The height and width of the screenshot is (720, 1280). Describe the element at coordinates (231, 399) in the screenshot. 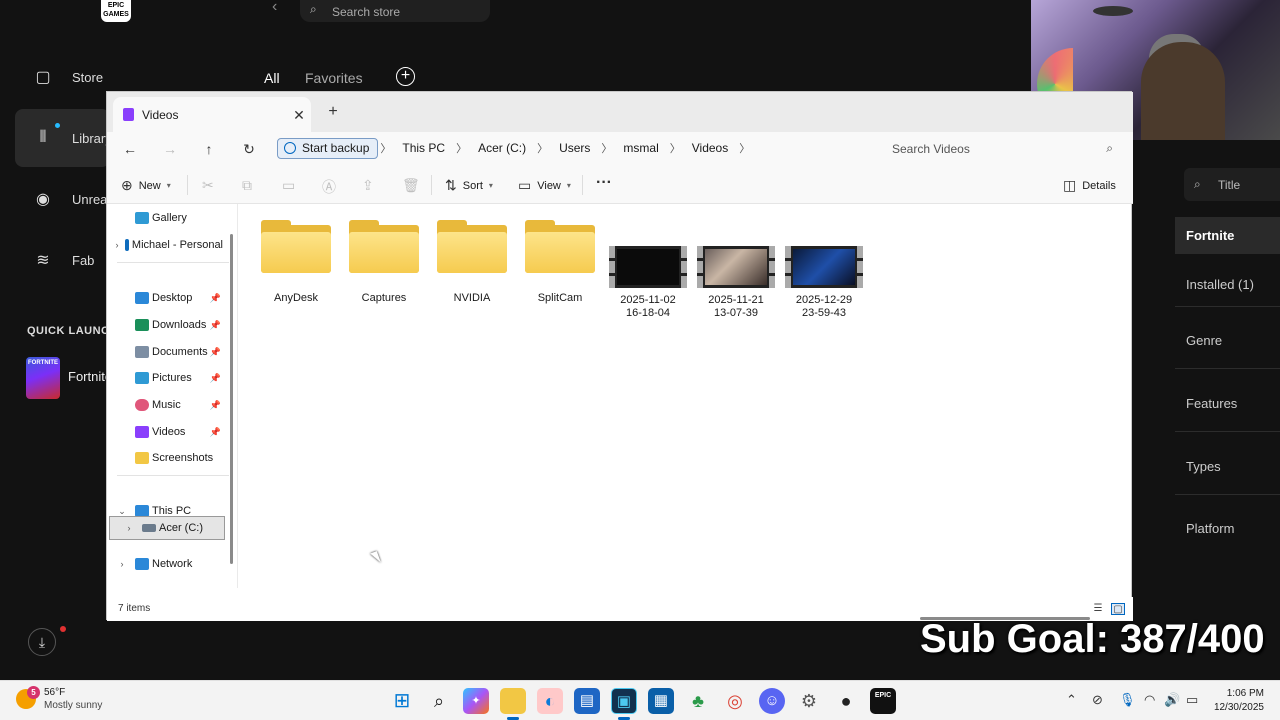

I see `navigation-scrollbar` at that location.